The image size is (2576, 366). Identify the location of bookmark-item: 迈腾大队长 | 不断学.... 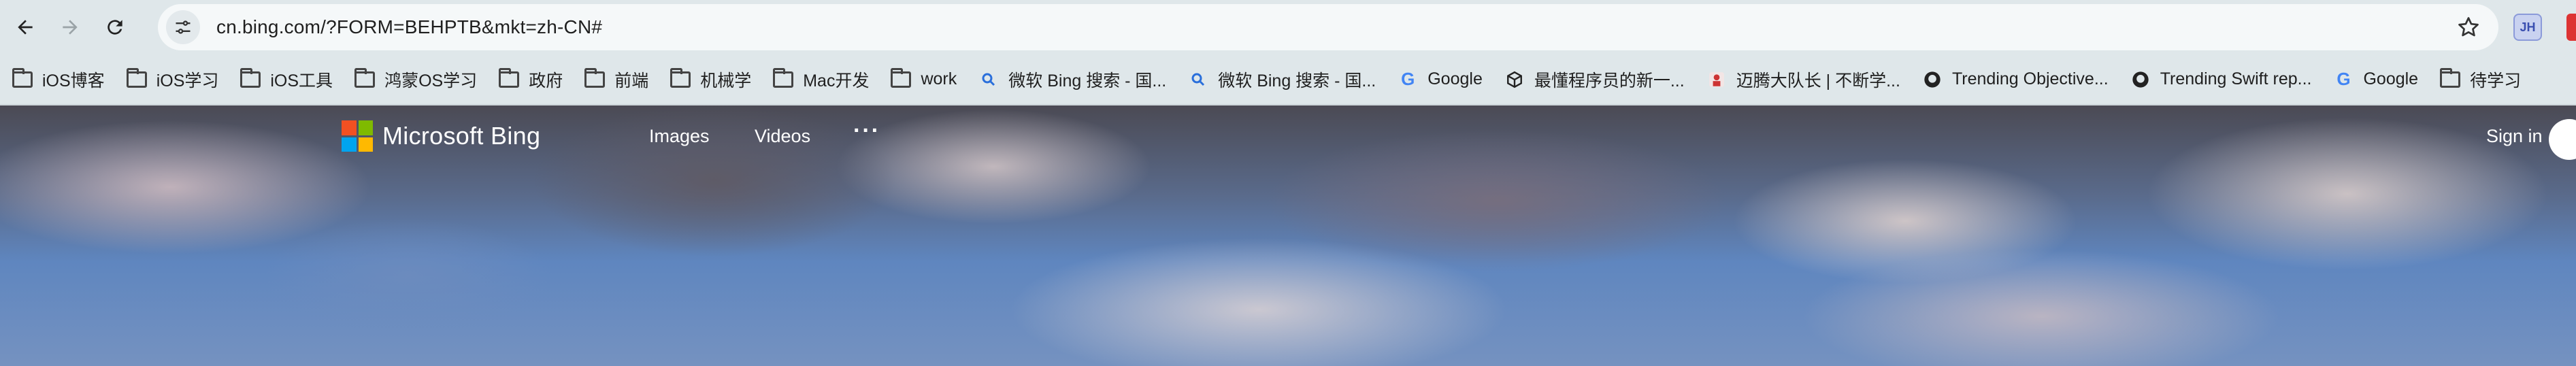
(1802, 80).